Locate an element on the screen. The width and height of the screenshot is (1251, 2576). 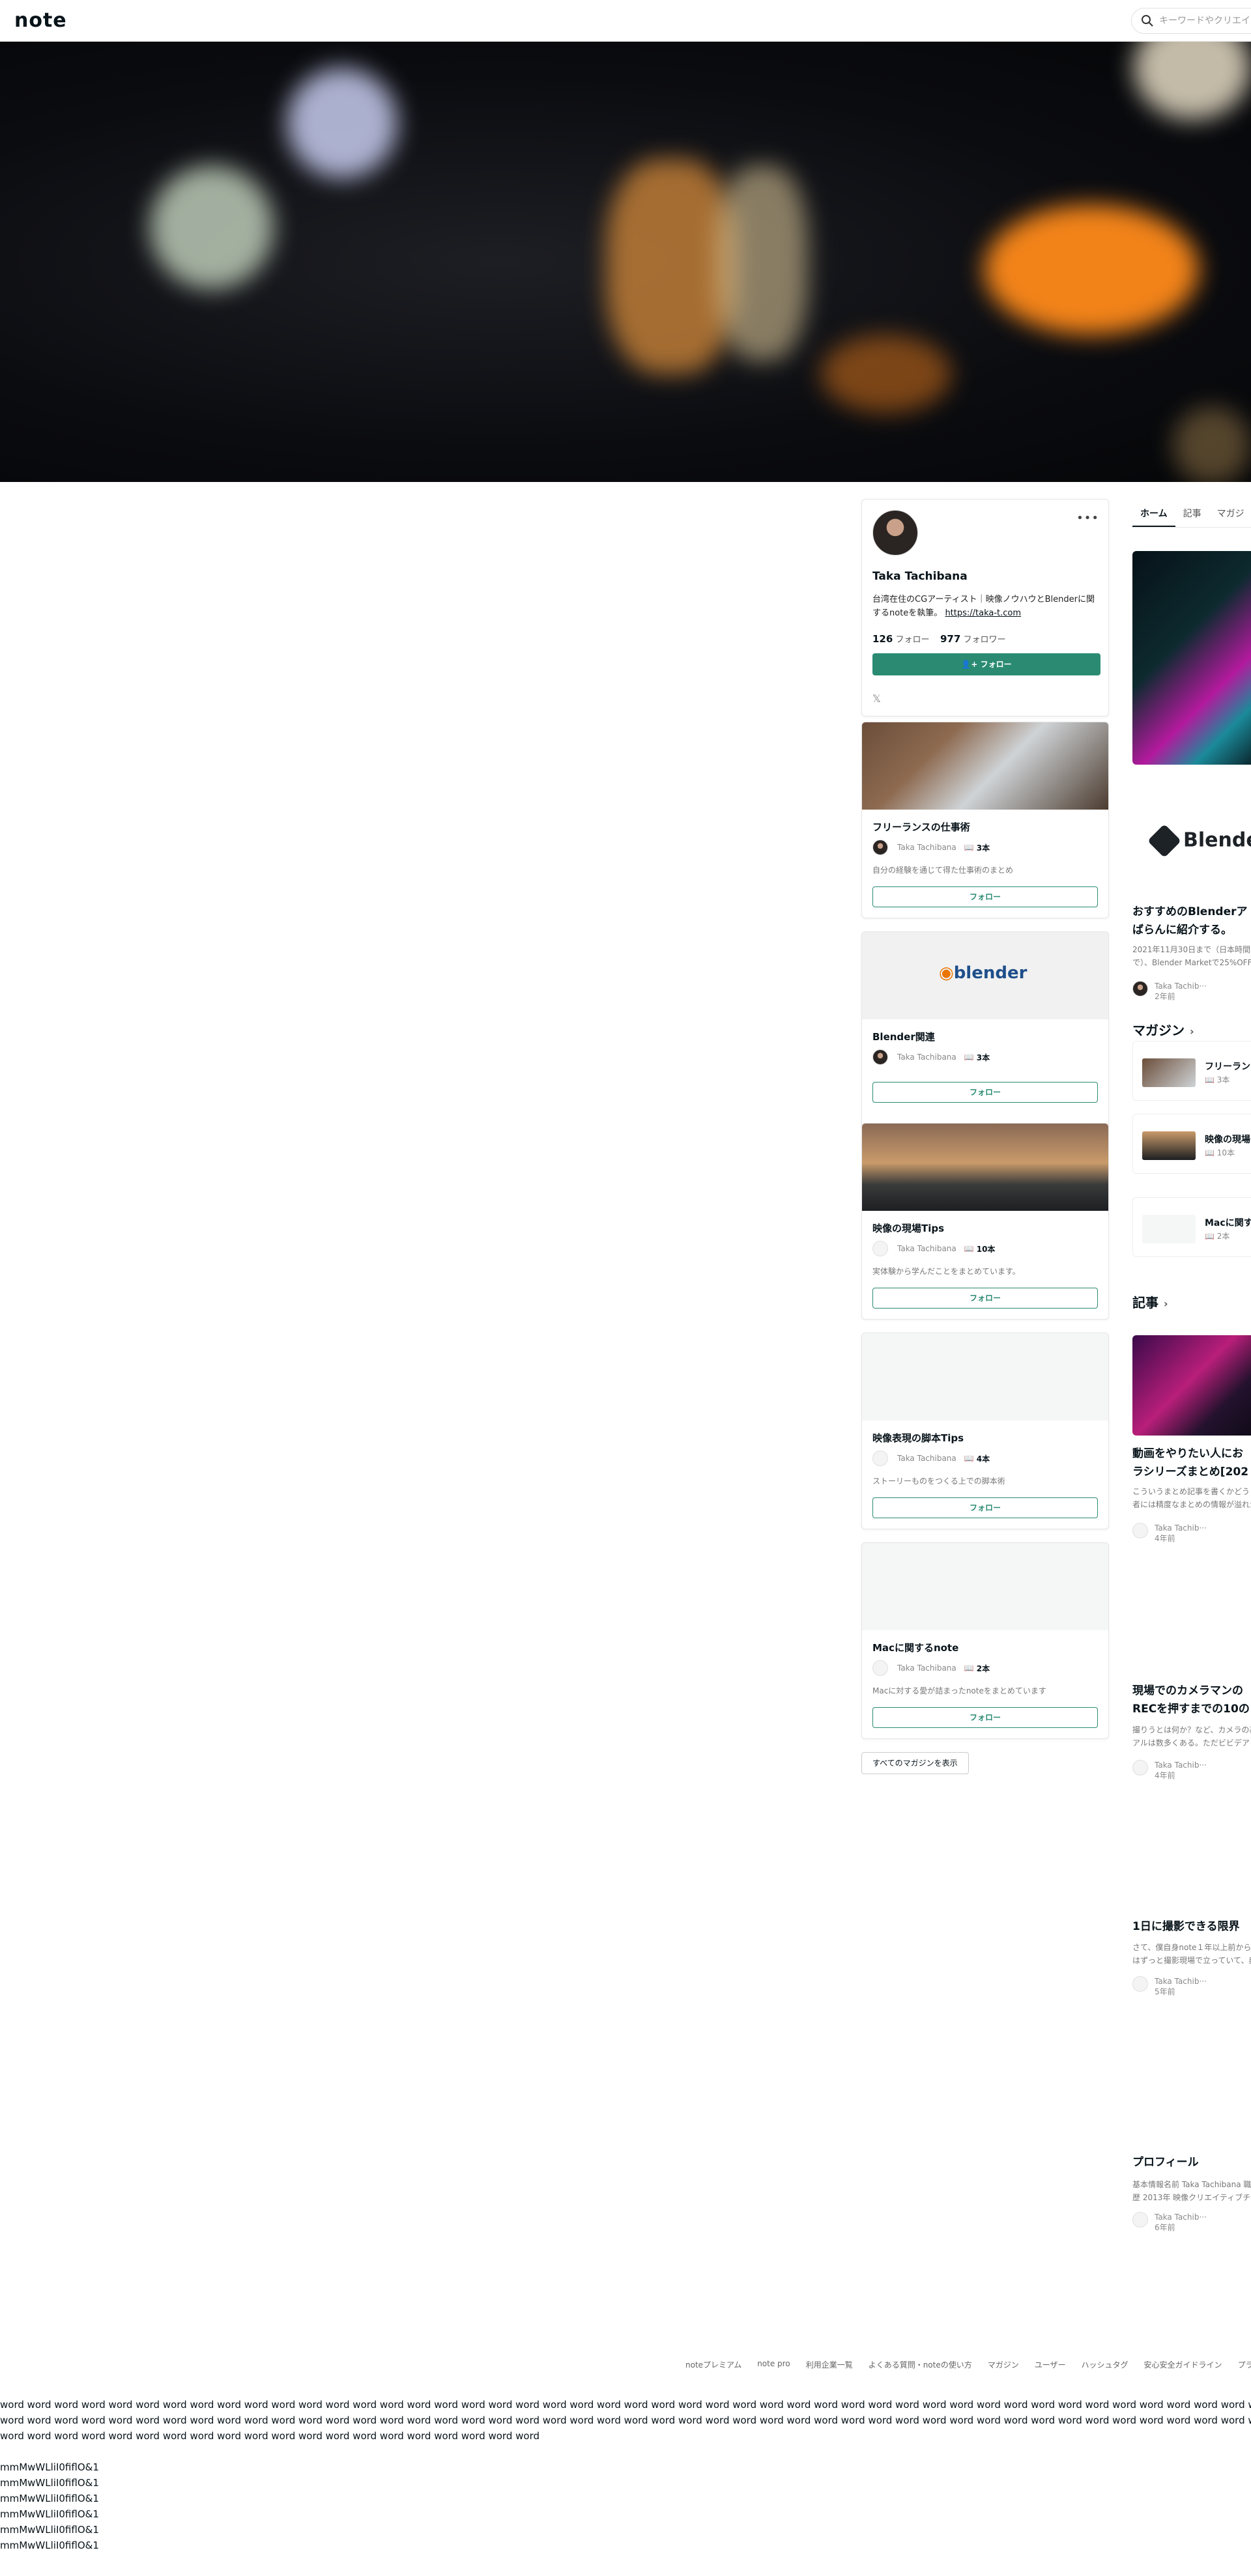
magazine-list-item: Macに関す 📖 2本 is located at coordinates (1192, 1227).